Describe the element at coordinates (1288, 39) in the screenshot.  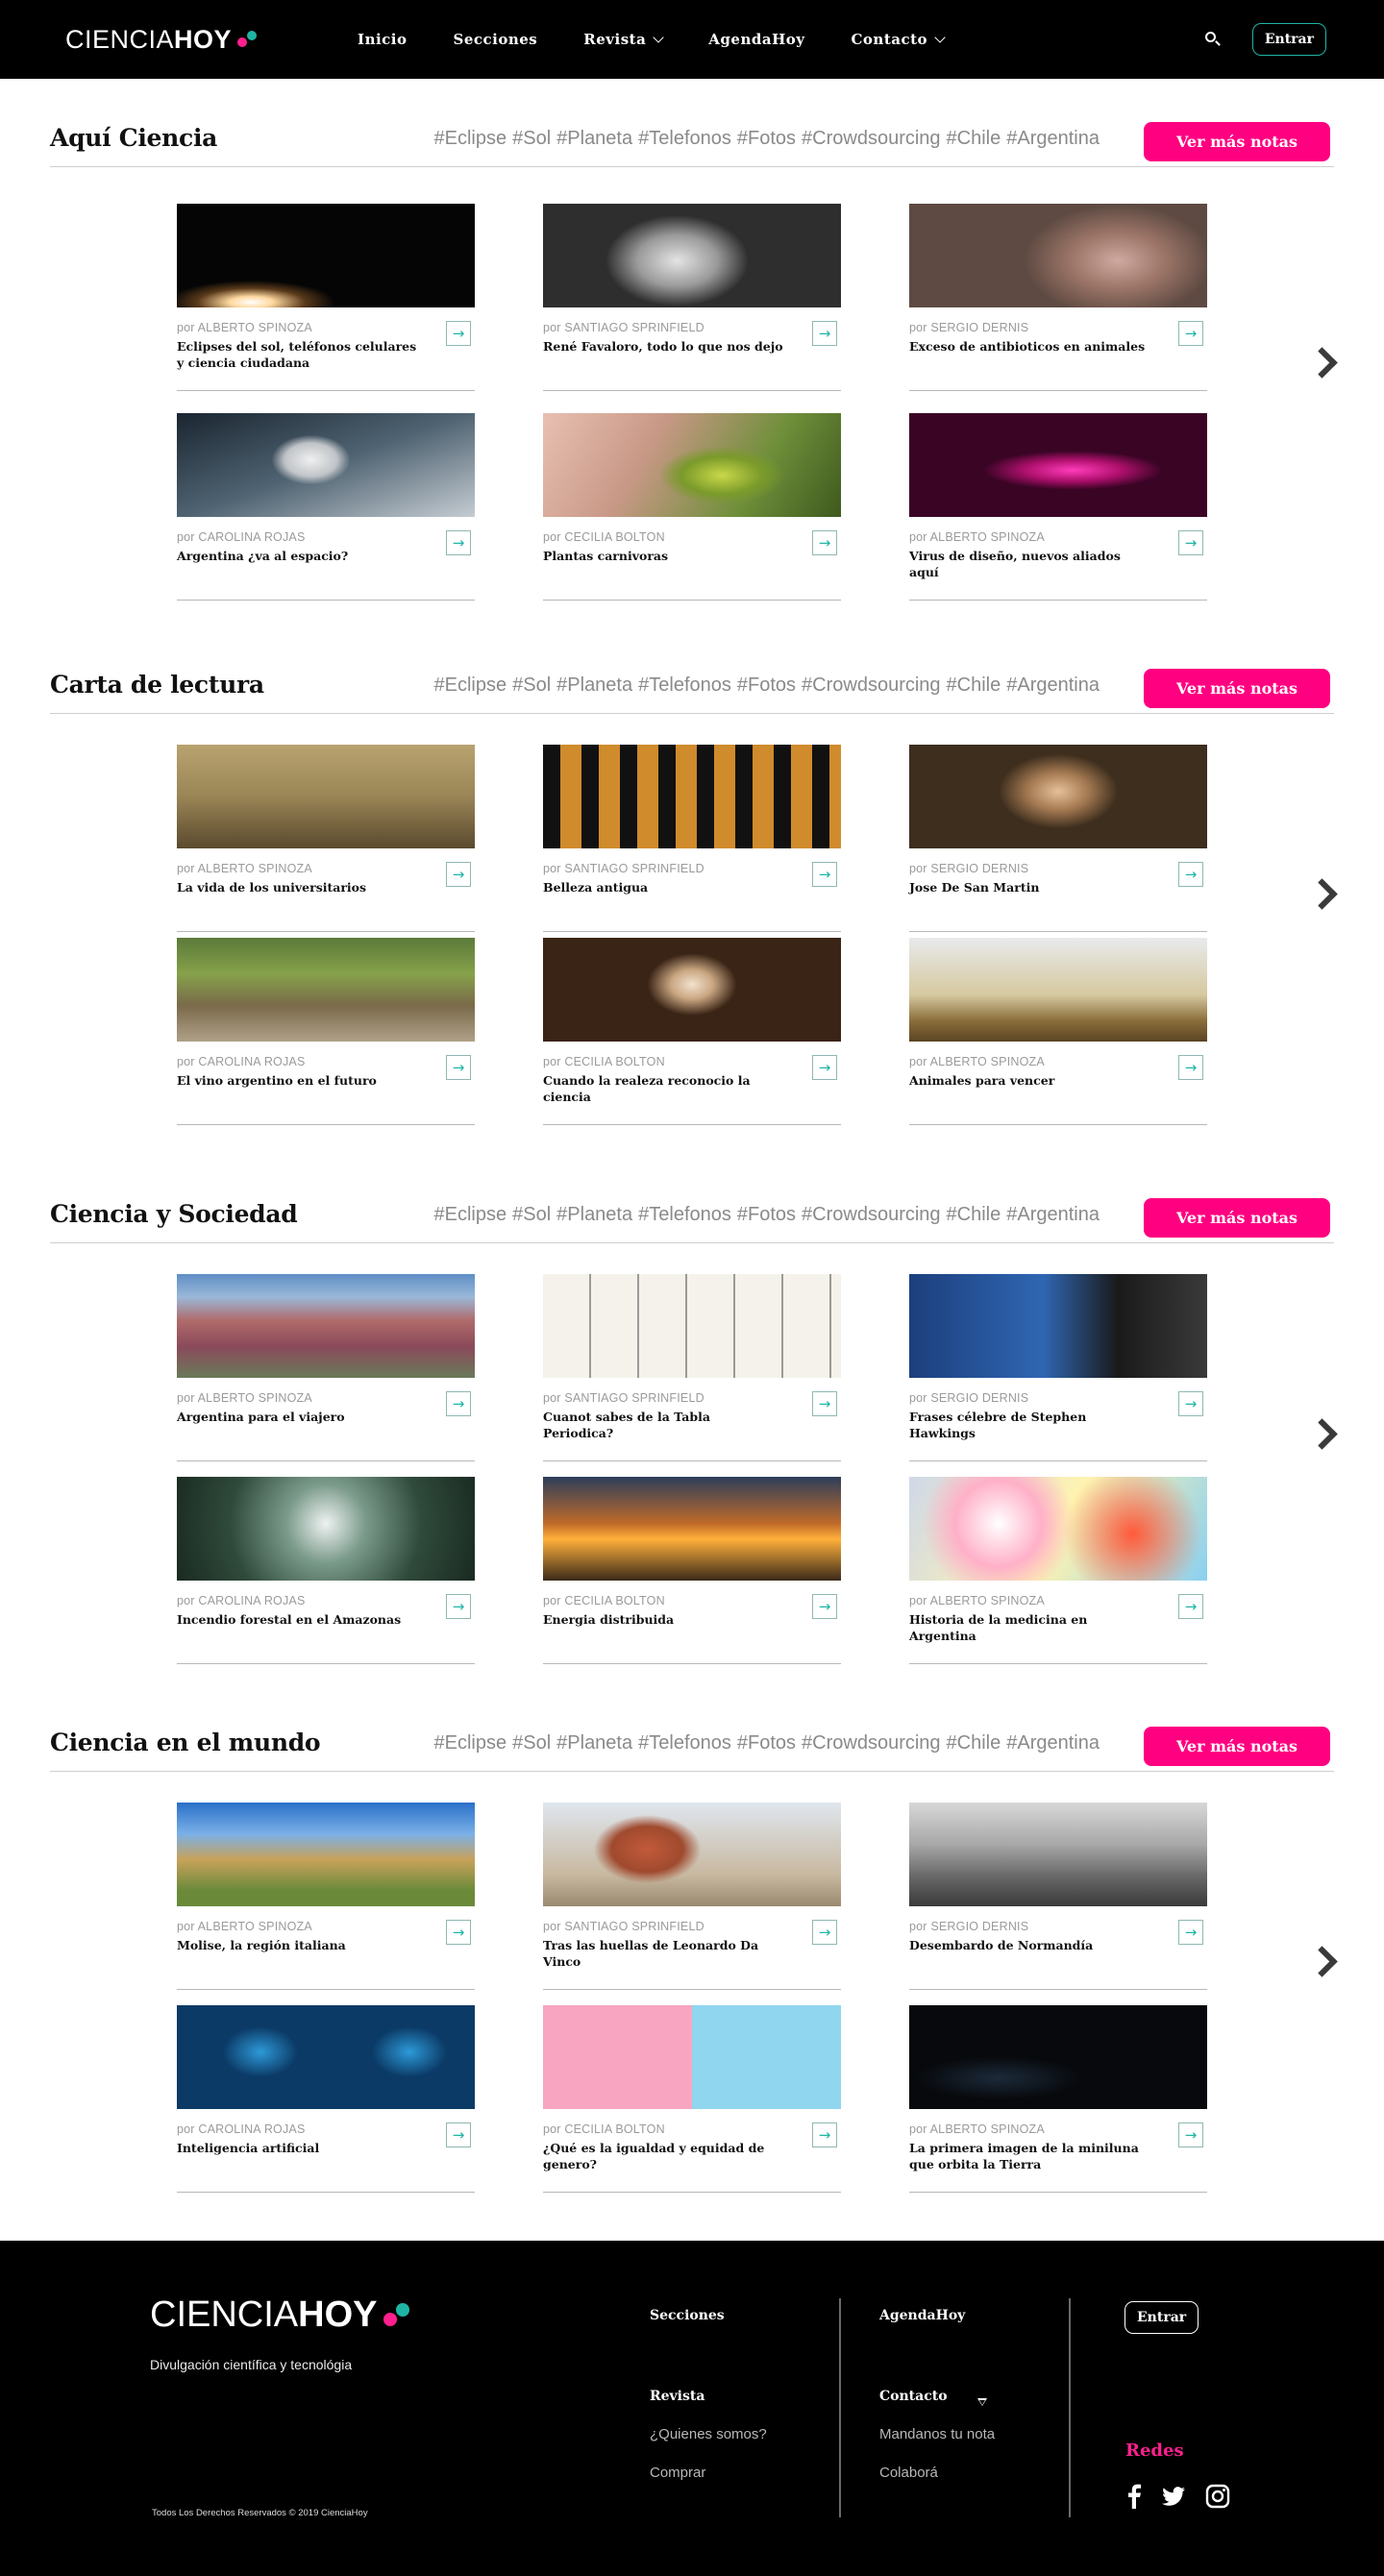
I see `login-button: Entrar` at that location.